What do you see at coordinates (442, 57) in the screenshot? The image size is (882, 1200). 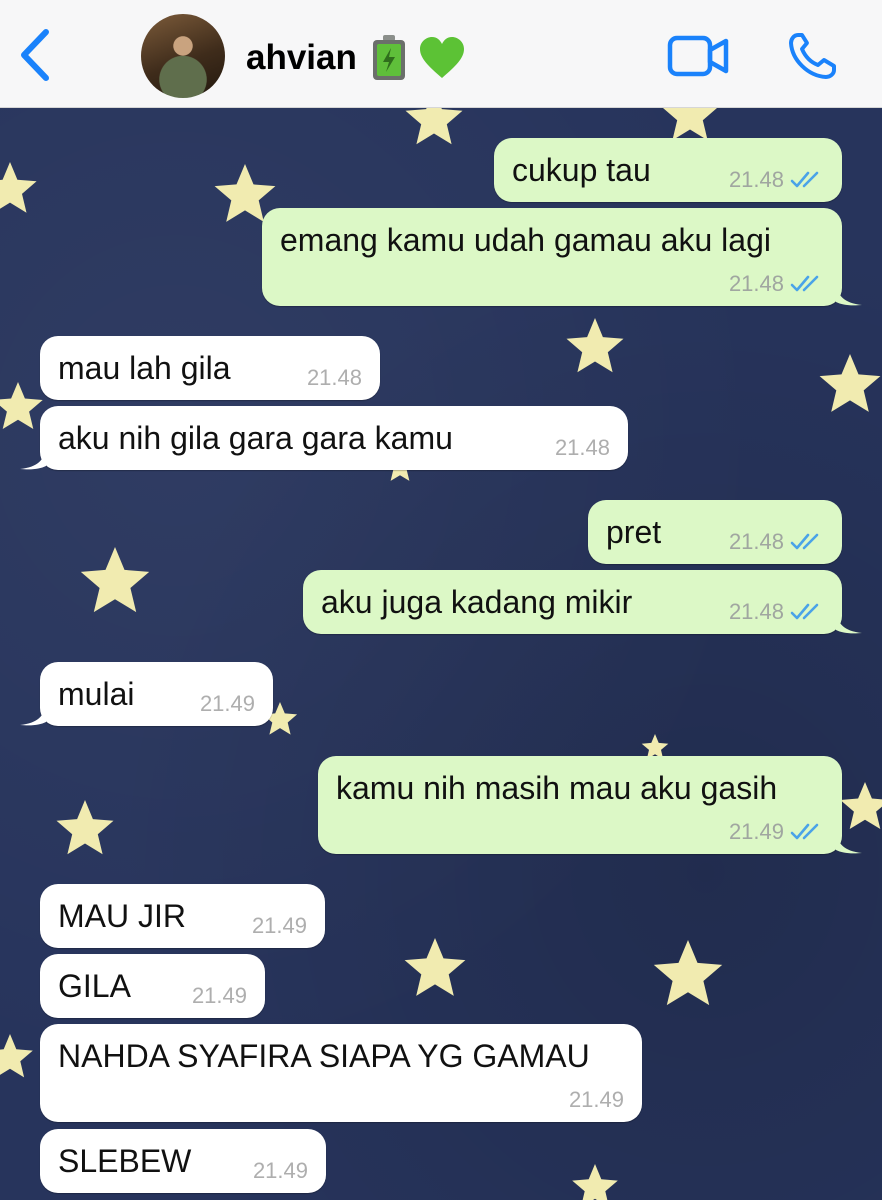 I see `green-heart-icon` at bounding box center [442, 57].